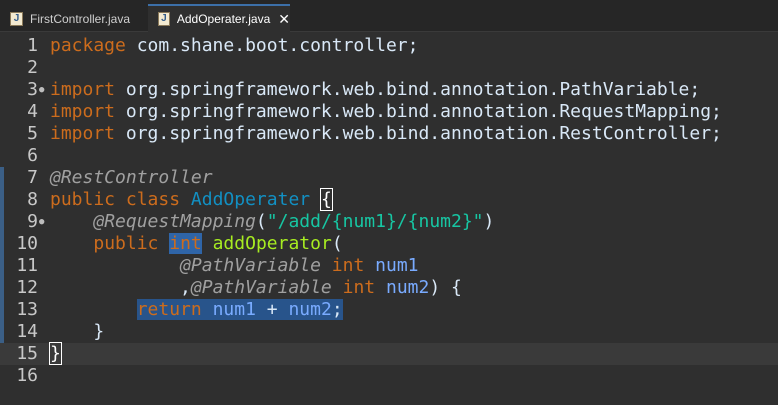  What do you see at coordinates (272, 222) in the screenshot?
I see `code-text: @RequestMapping("/add/{num1}/{num2}")` at bounding box center [272, 222].